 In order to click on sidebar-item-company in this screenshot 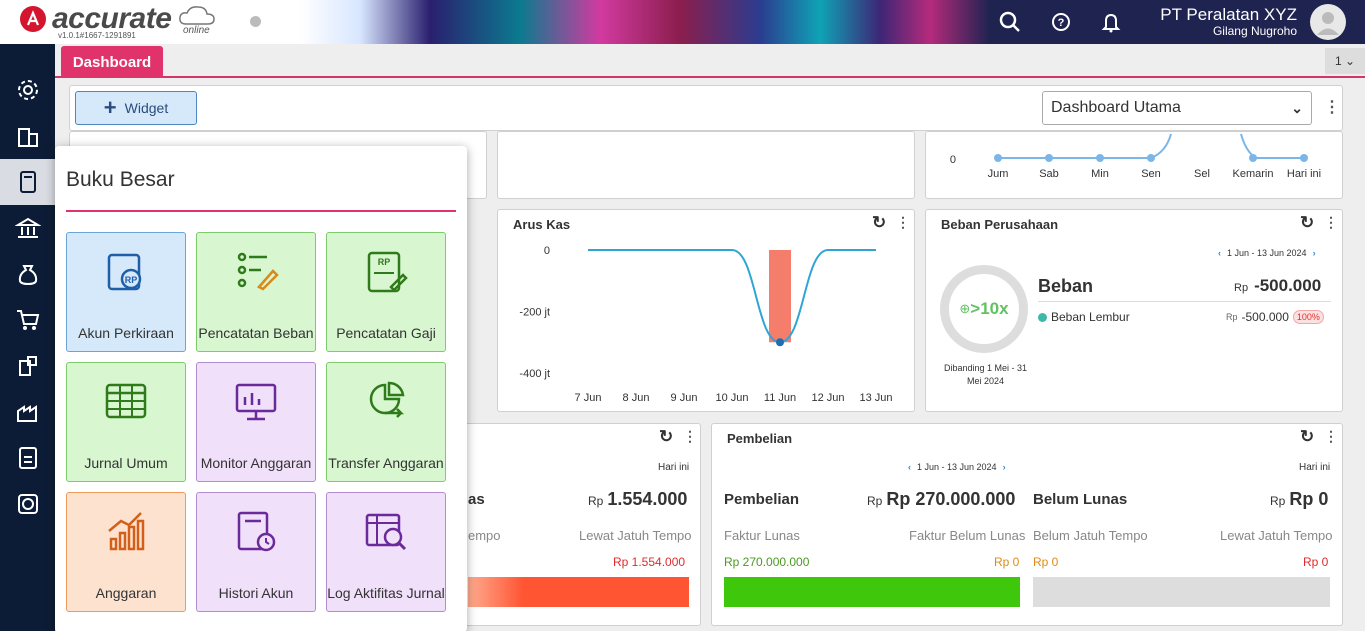, I will do `click(27, 136)`.